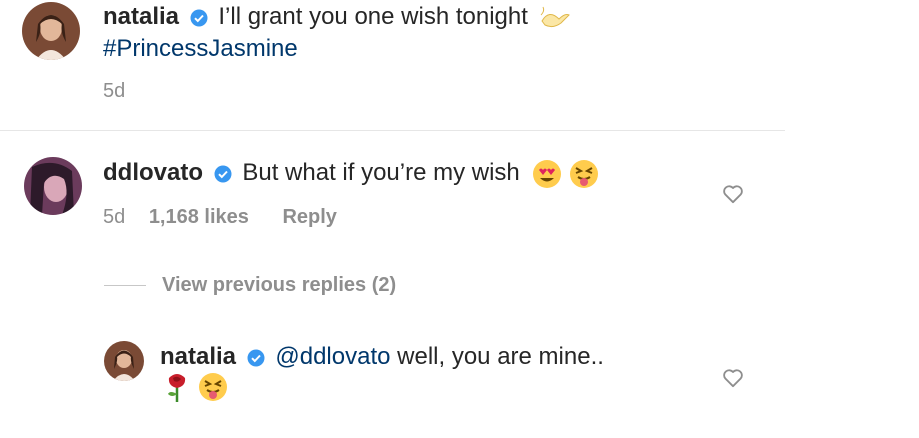  I want to click on post-time: 5d, so click(114, 91).